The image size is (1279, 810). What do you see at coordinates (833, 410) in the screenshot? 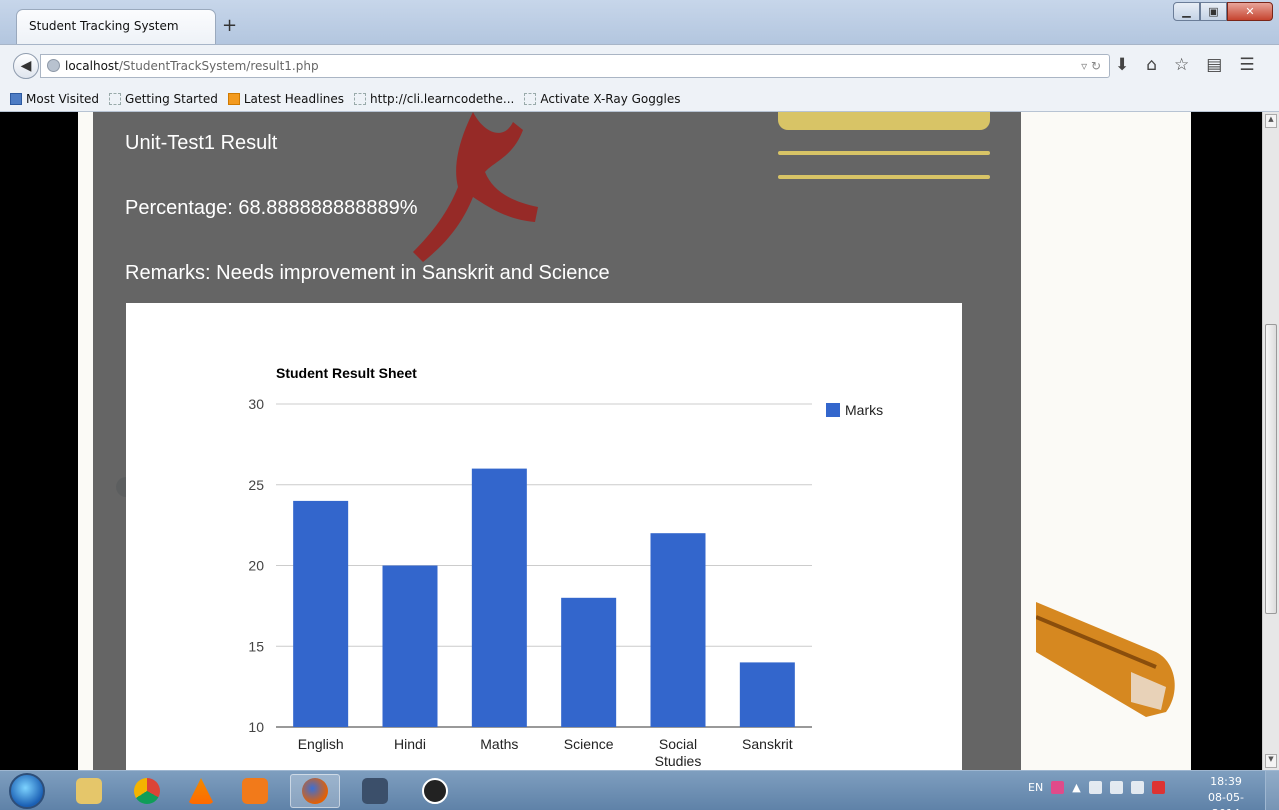
I see `legend-swatch` at bounding box center [833, 410].